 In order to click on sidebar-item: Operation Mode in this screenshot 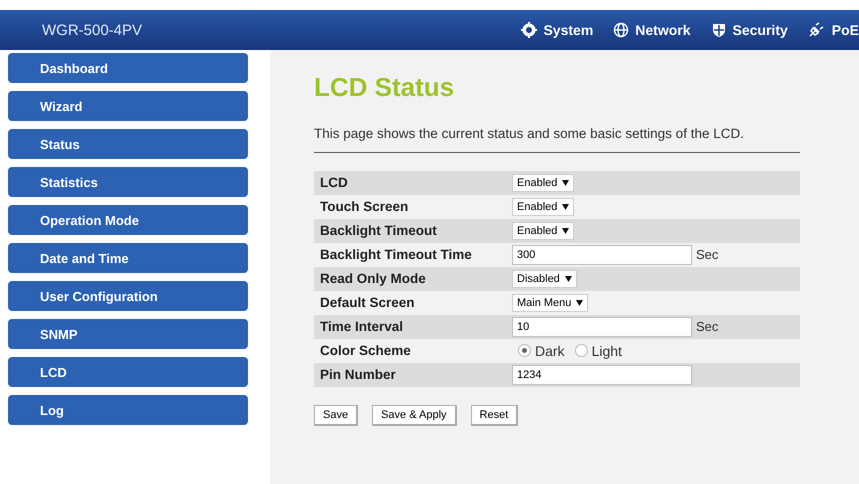, I will do `click(128, 220)`.